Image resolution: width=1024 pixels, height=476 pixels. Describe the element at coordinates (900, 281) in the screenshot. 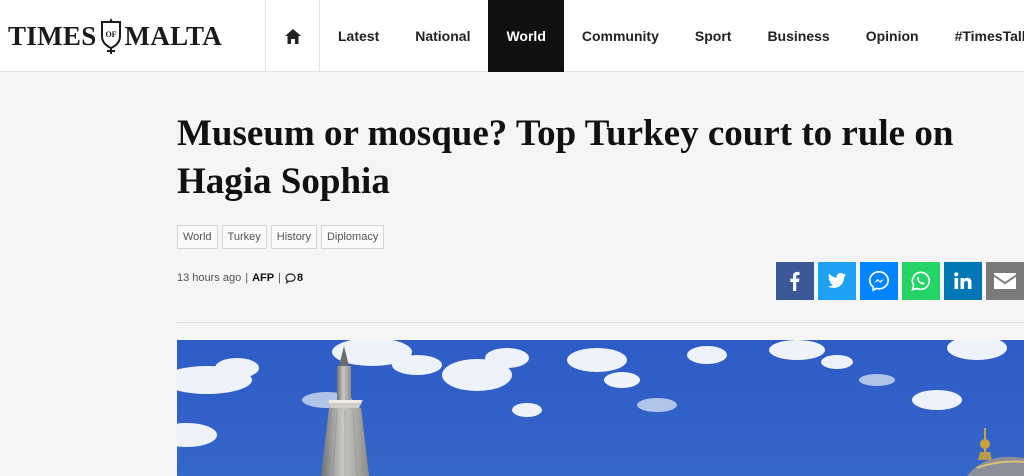

I see `share-buttons` at that location.